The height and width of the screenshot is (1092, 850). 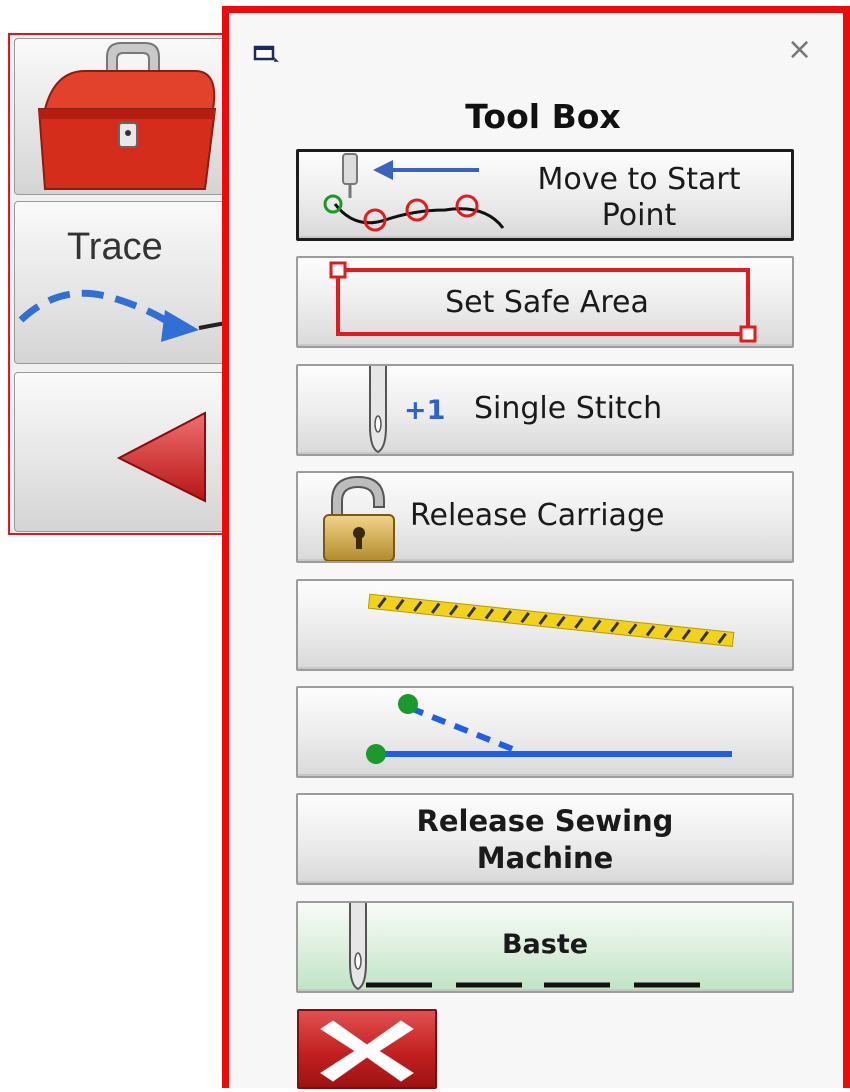 What do you see at coordinates (129, 282) in the screenshot?
I see `trace-button: Trace` at bounding box center [129, 282].